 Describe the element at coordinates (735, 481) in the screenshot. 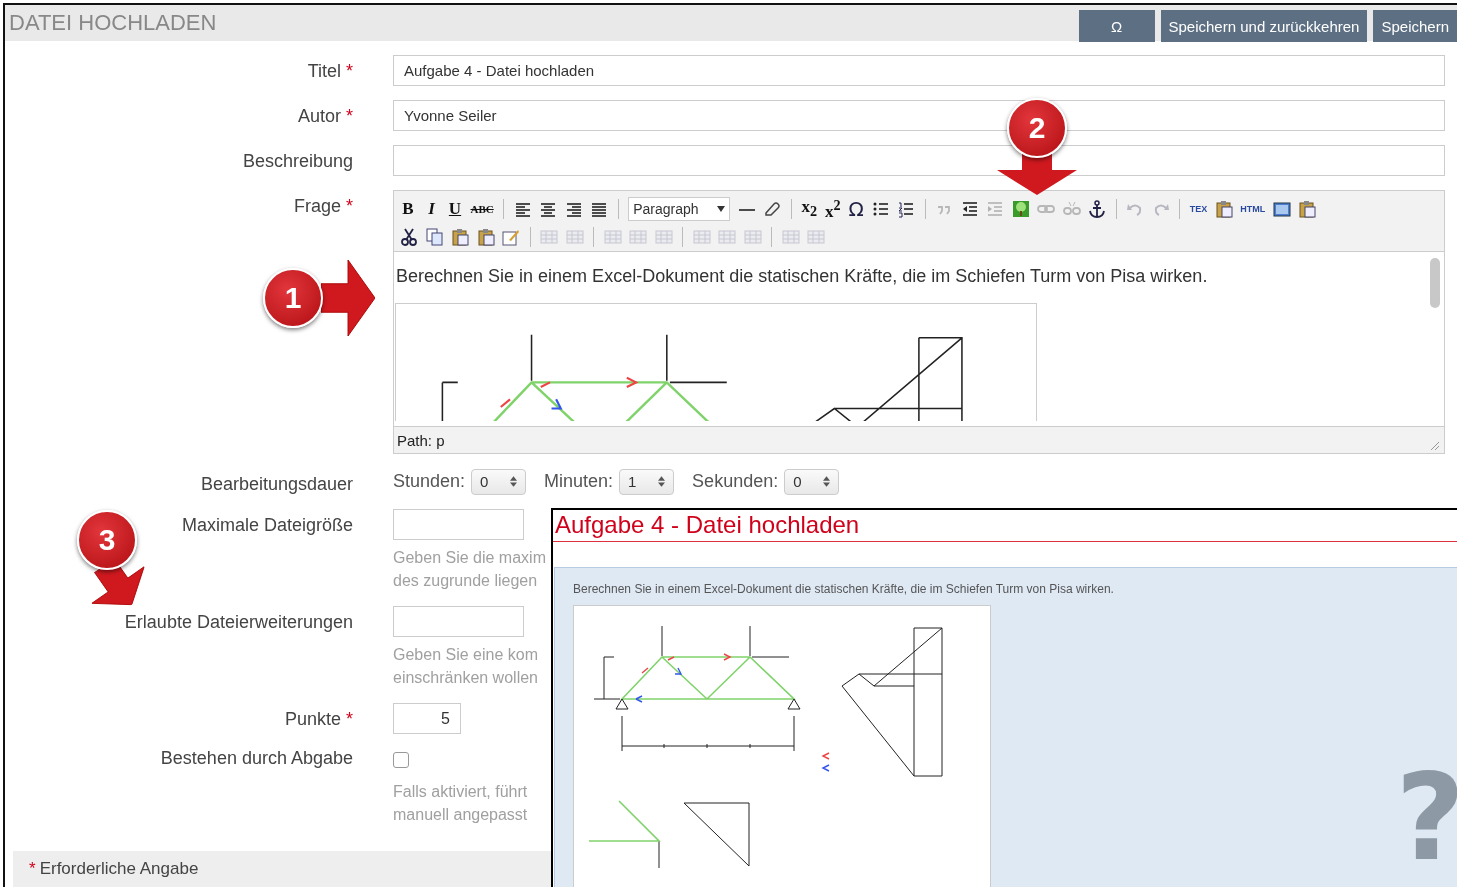

I see `time-unit-label: Sekunden:` at that location.